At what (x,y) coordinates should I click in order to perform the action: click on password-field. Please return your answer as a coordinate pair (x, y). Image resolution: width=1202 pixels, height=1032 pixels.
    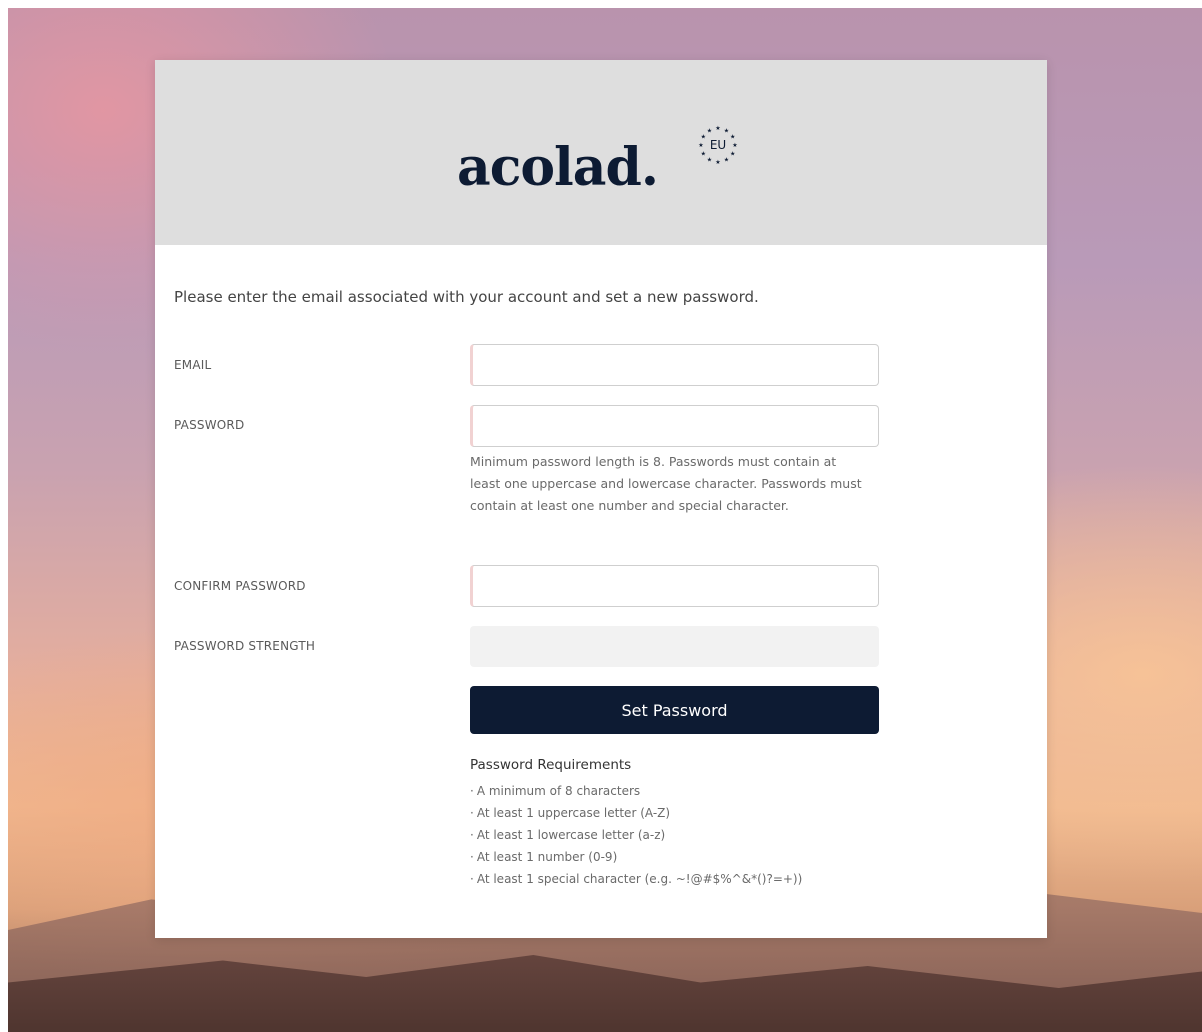
    Looking at the image, I should click on (674, 426).